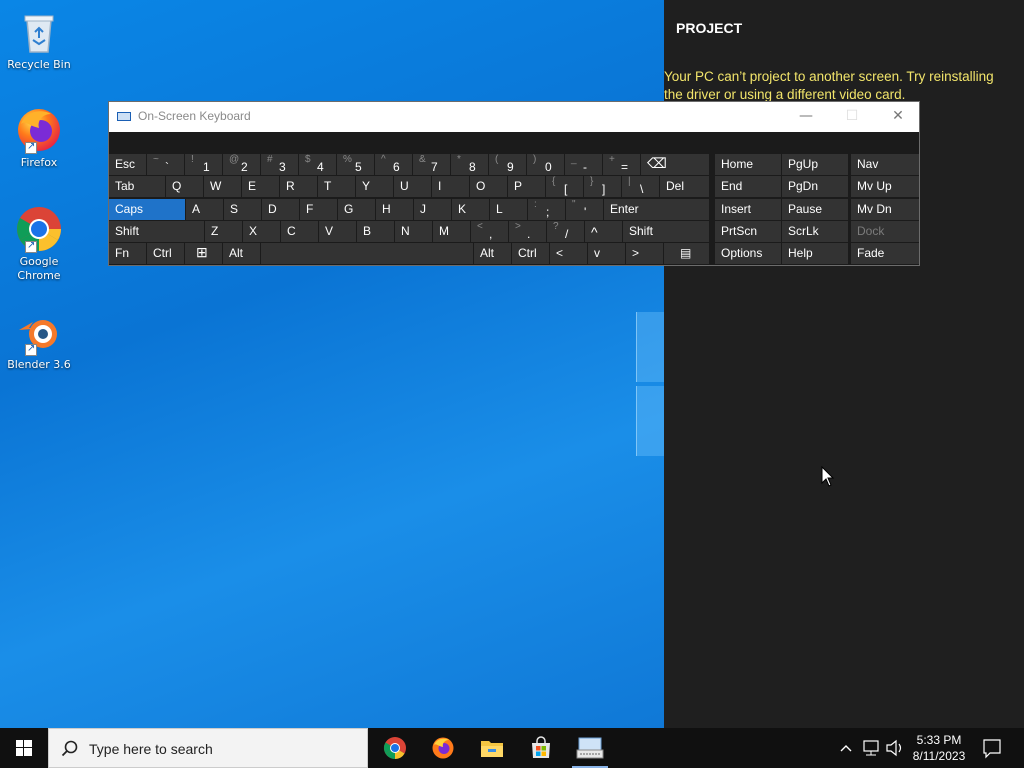 The height and width of the screenshot is (768, 1024). Describe the element at coordinates (666, 231) in the screenshot. I see `key-shift-right: Shift` at that location.